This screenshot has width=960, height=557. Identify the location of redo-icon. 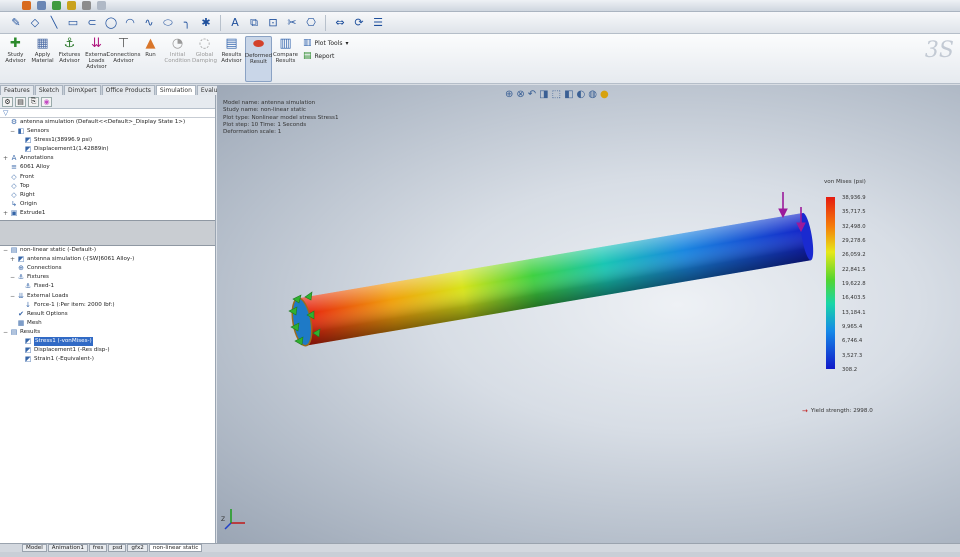
(101, 5).